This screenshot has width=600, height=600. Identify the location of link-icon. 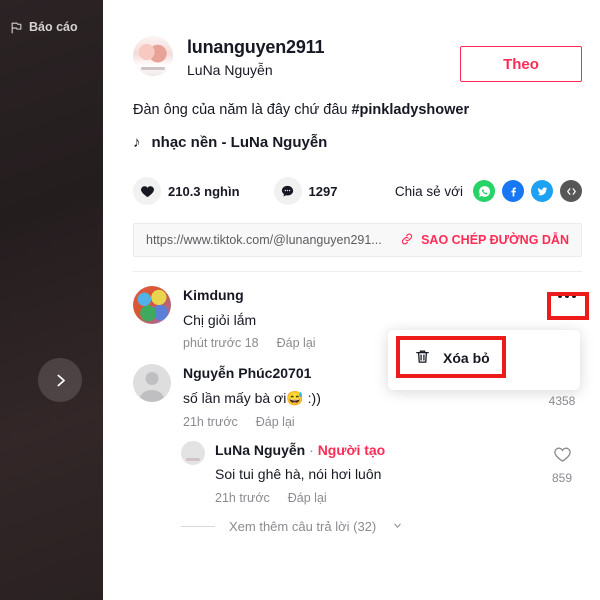
(407, 240).